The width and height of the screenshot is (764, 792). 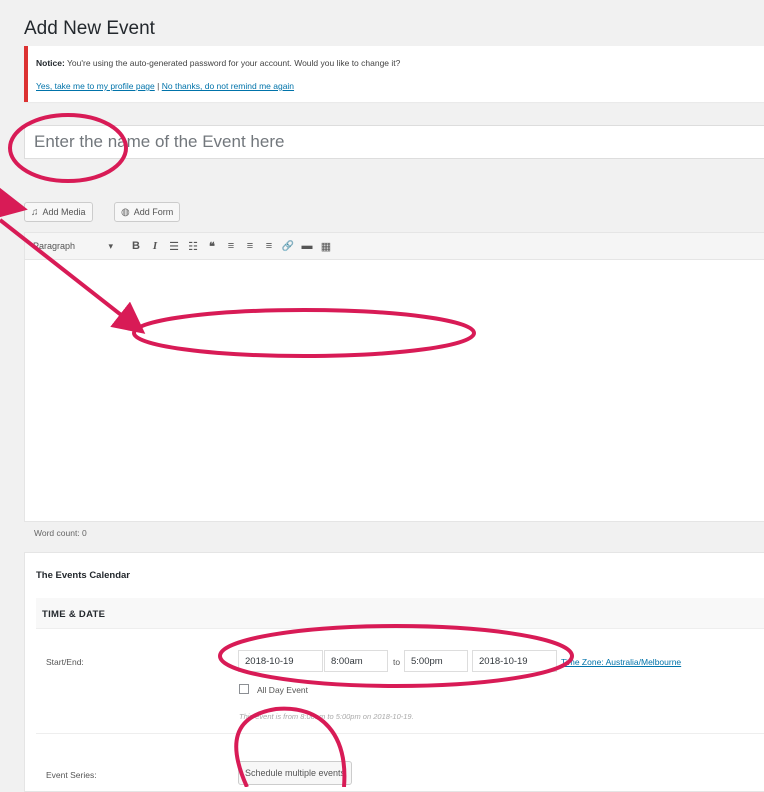 I want to click on italic-button: I, so click(x=155, y=246).